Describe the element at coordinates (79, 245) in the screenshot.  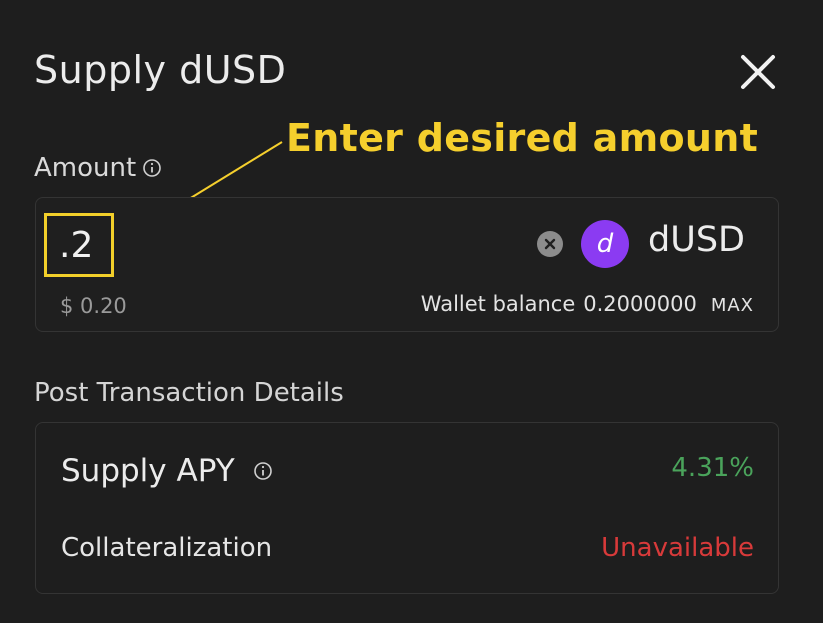
I see `amount-input` at that location.